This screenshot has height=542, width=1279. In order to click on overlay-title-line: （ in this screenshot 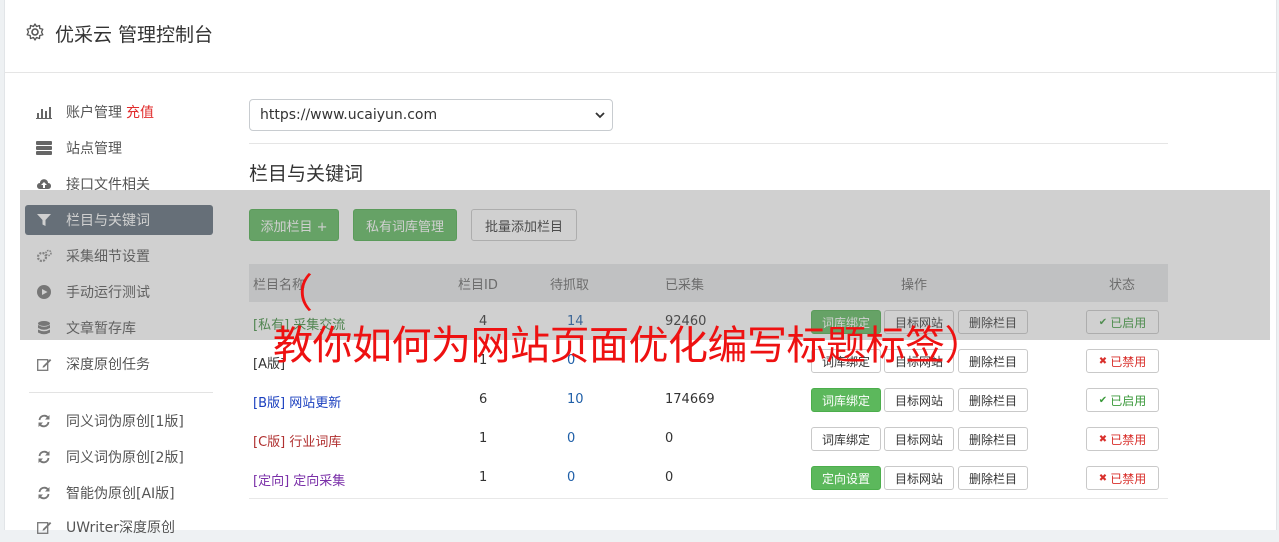, I will do `click(293, 294)`.